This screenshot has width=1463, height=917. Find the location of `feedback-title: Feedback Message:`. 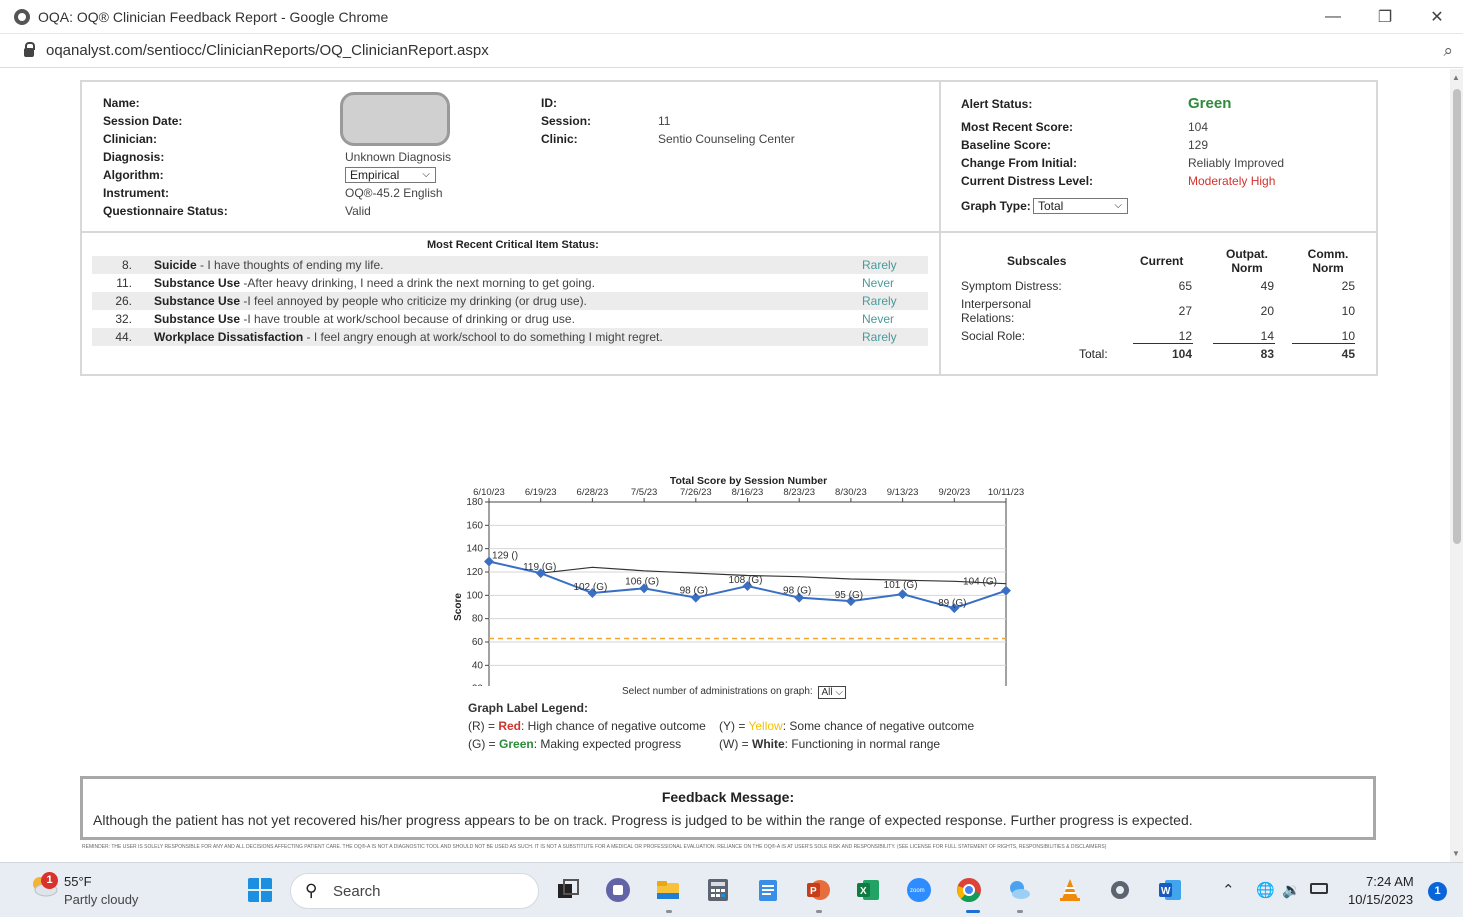

feedback-title: Feedback Message: is located at coordinates (728, 797).